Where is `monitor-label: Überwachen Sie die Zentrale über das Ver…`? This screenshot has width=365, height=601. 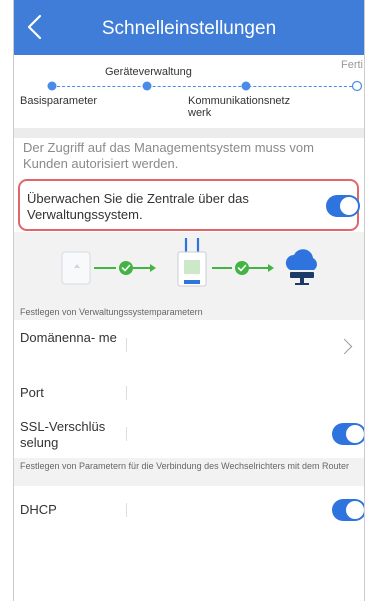 monitor-label: Überwachen Sie die Zentrale über das Ver… is located at coordinates (138, 206).